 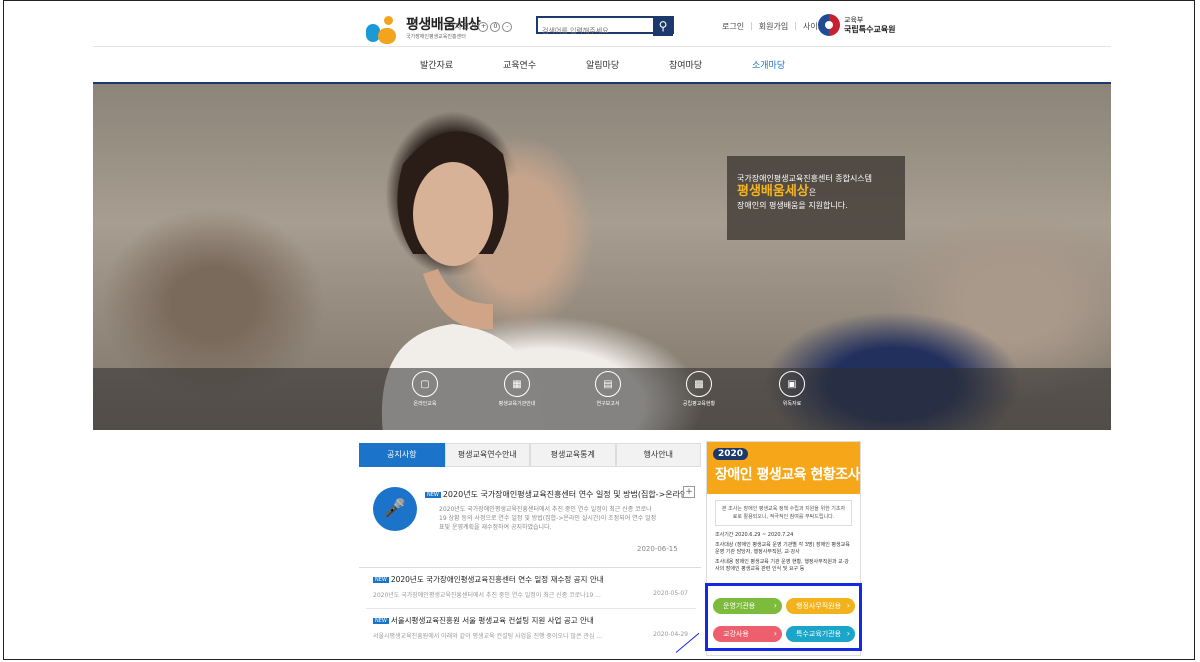 What do you see at coordinates (793, 64) in the screenshot?
I see `nav-item-about: 소개마당` at bounding box center [793, 64].